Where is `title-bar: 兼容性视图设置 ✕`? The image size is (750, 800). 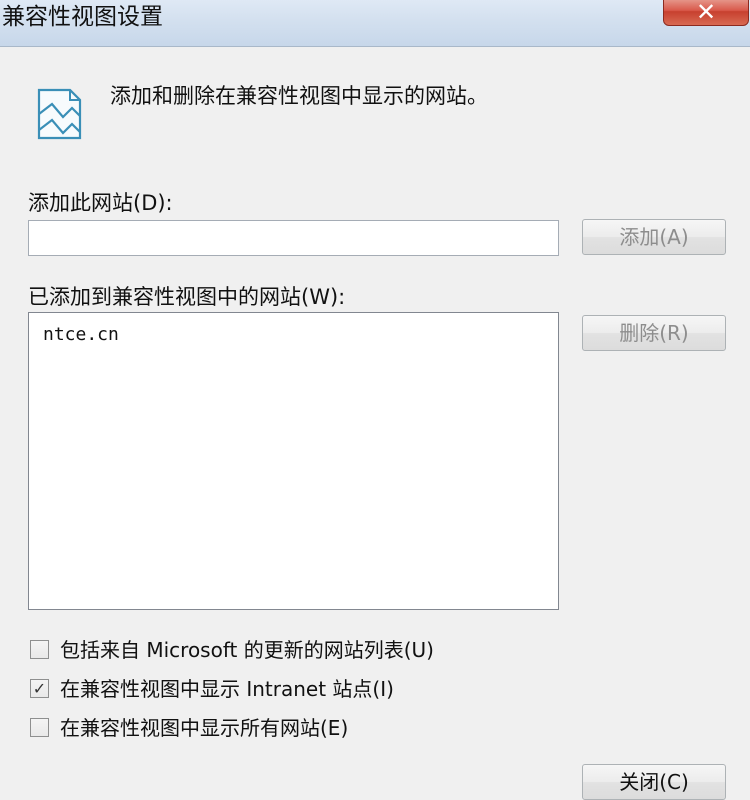
title-bar: 兼容性视图设置 ✕ is located at coordinates (375, 23).